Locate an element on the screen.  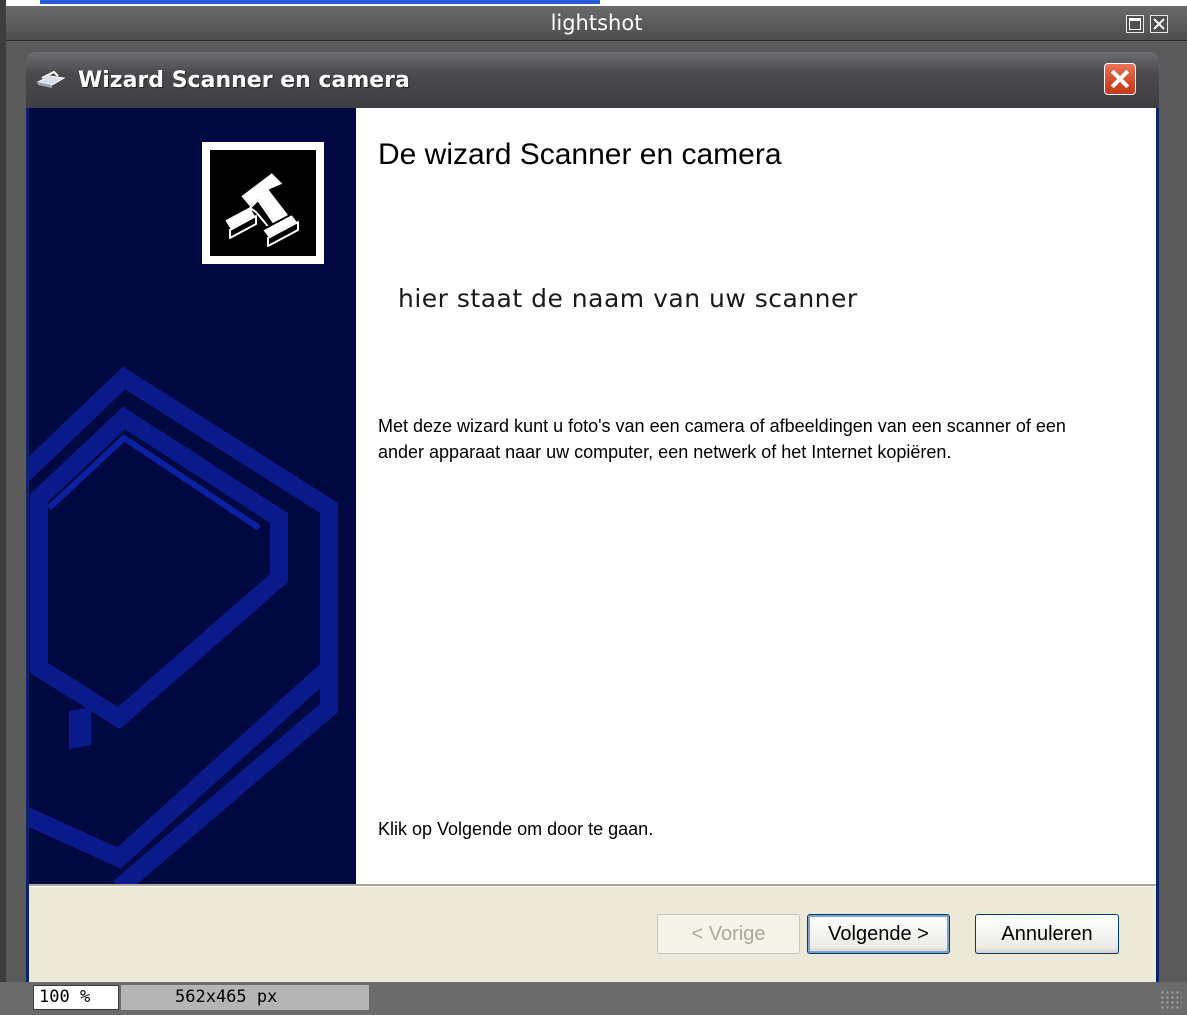
dialog-titlebar: Wizard Scanner en camera is located at coordinates (592, 80).